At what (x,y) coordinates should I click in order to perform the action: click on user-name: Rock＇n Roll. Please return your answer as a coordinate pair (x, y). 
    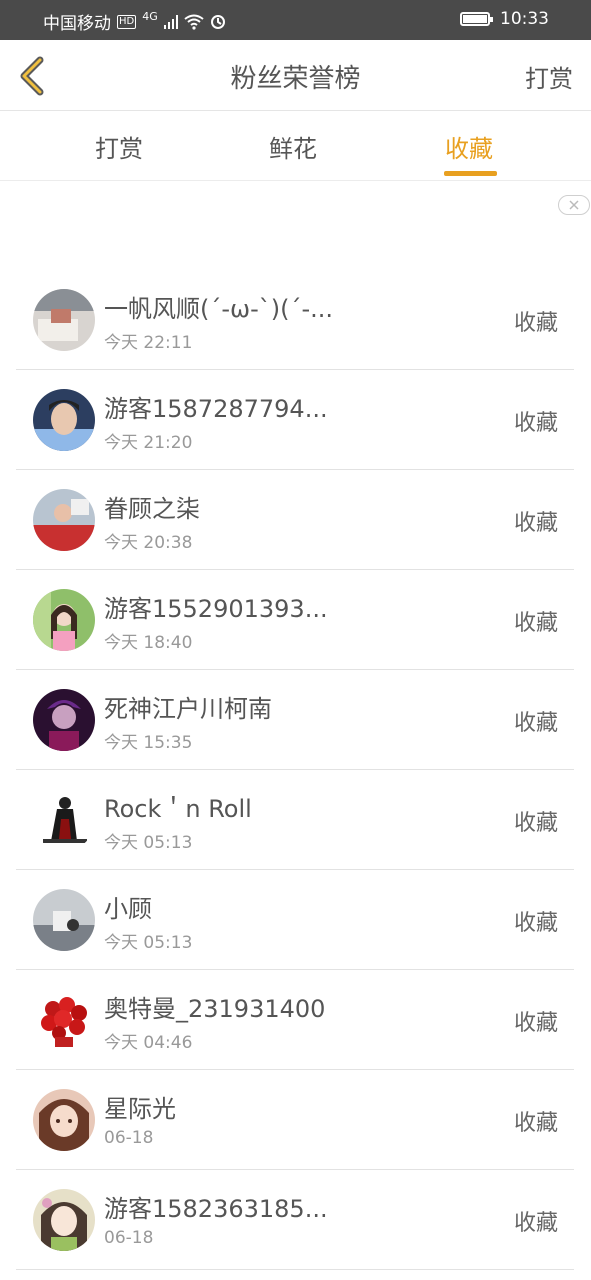
    Looking at the image, I should click on (178, 809).